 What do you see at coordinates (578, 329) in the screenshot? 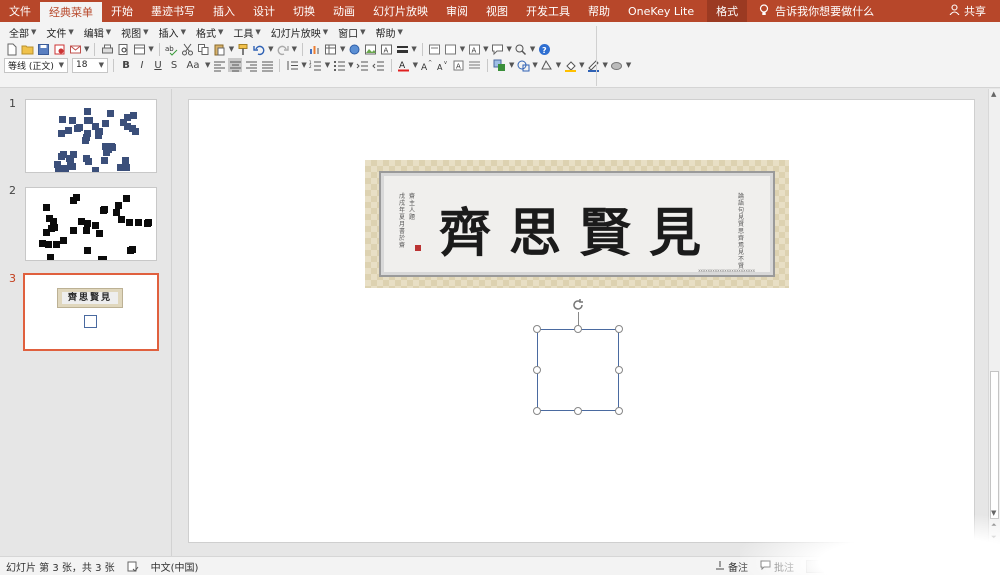
I see `resize-handle-top` at bounding box center [578, 329].